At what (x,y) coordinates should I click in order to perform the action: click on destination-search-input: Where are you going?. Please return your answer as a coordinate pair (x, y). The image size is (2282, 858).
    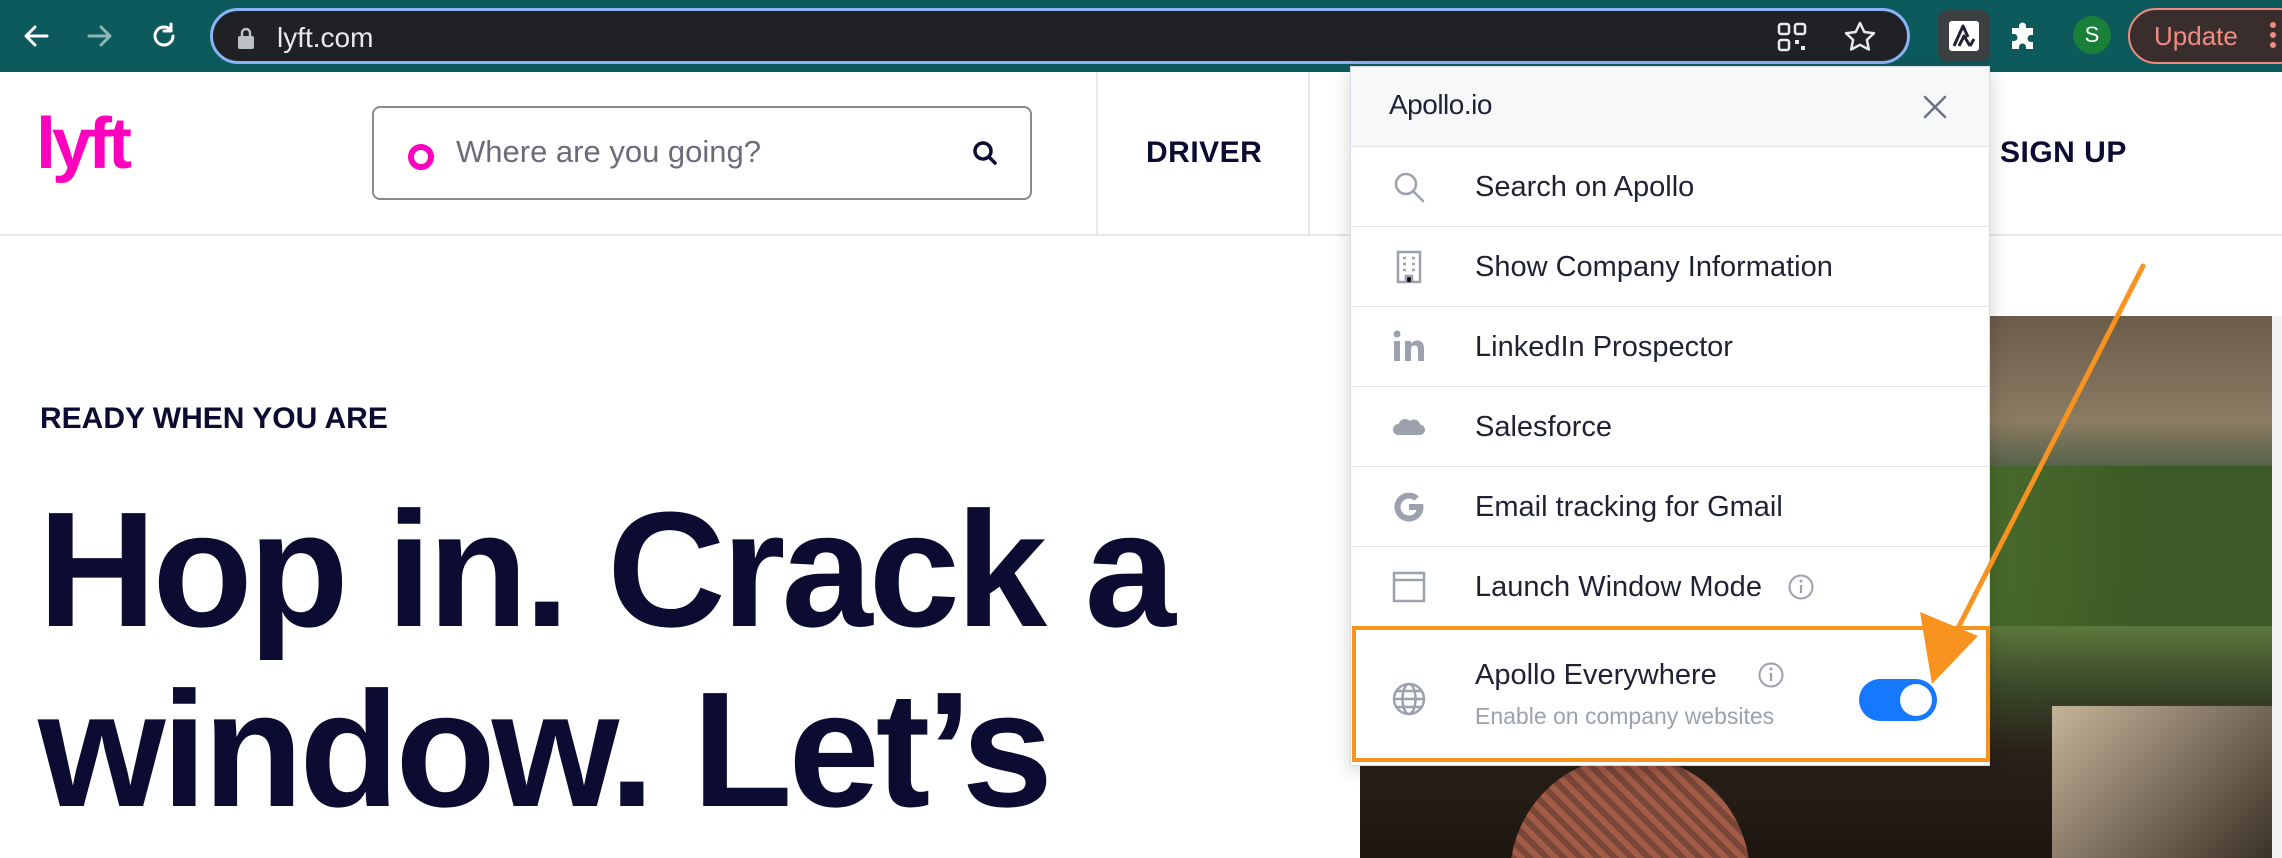
    Looking at the image, I should click on (702, 153).